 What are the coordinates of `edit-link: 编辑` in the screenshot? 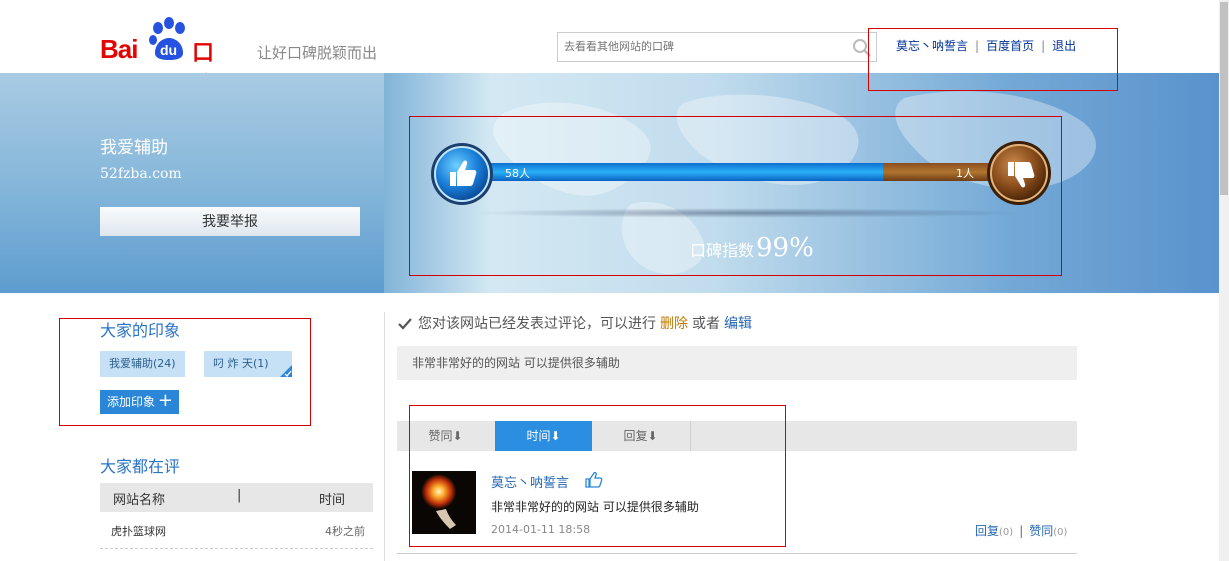 It's located at (738, 324).